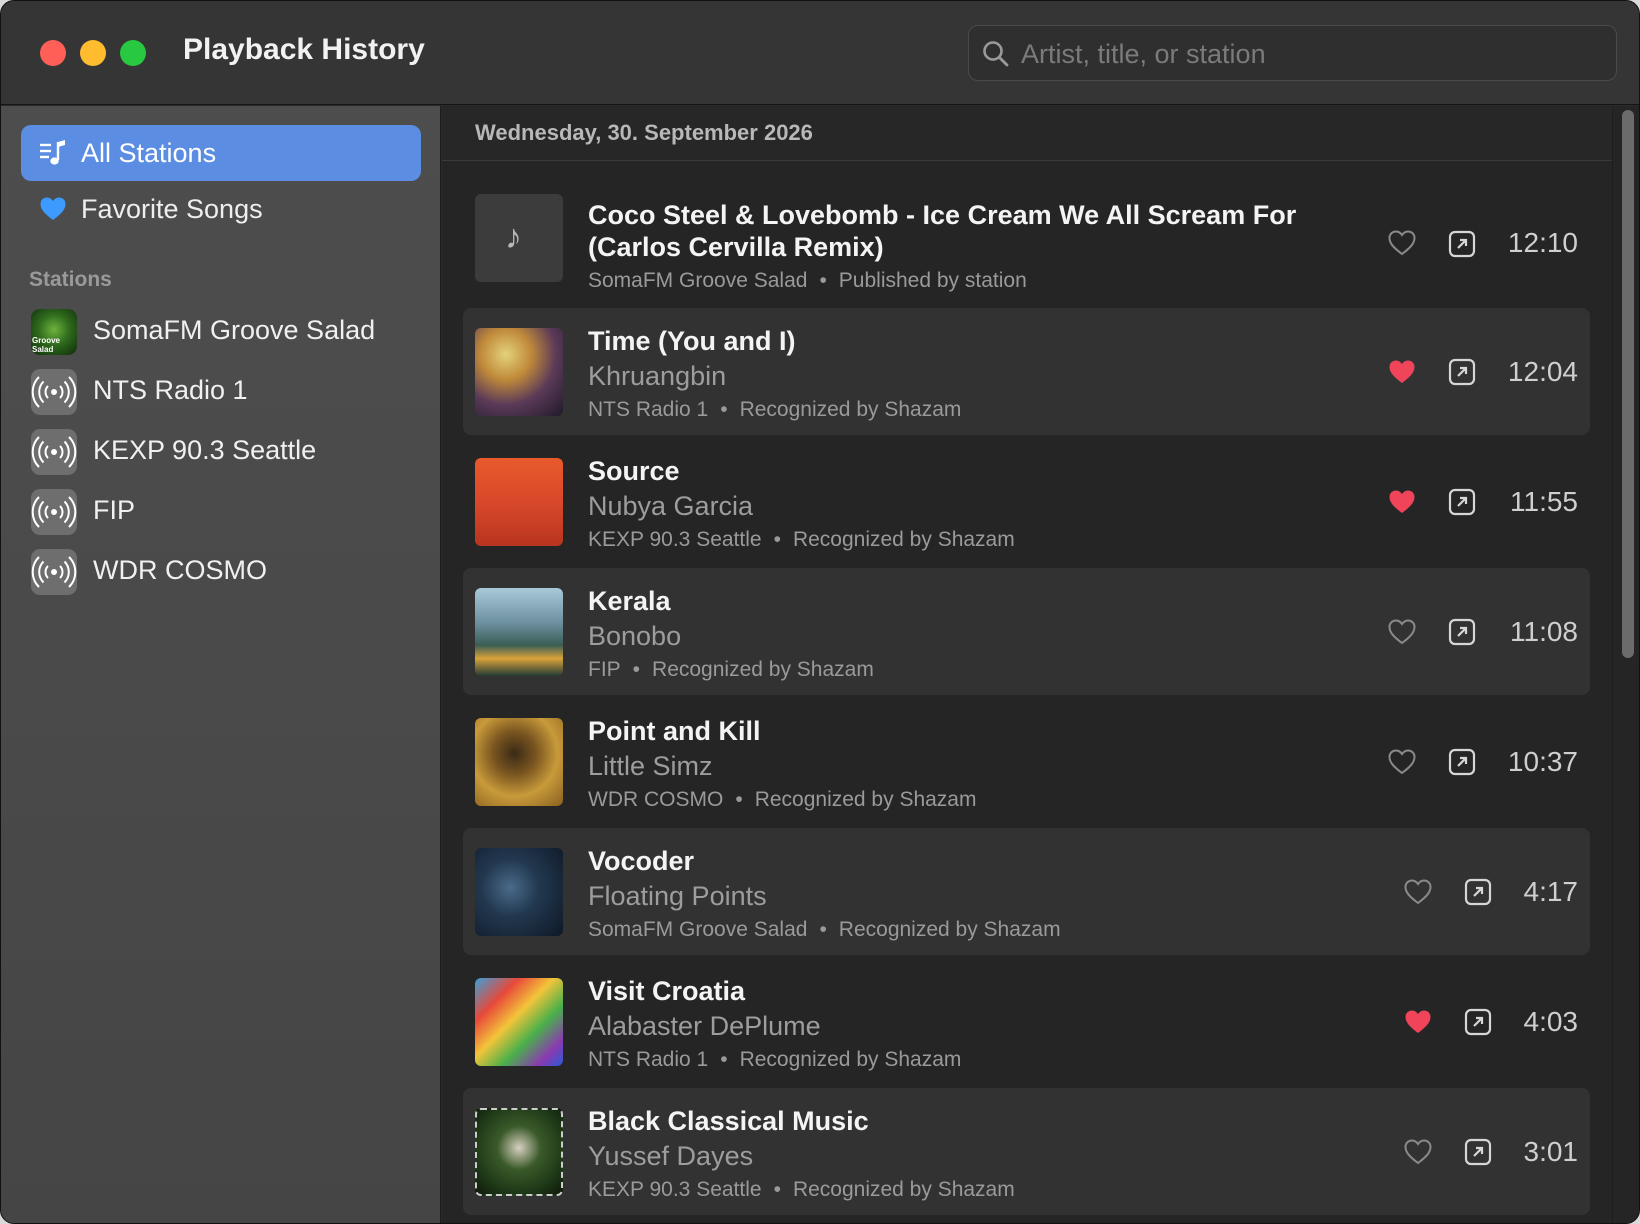 The image size is (1640, 1224). Describe the element at coordinates (671, 1156) in the screenshot. I see `track-artist: Yussef Dayes` at that location.